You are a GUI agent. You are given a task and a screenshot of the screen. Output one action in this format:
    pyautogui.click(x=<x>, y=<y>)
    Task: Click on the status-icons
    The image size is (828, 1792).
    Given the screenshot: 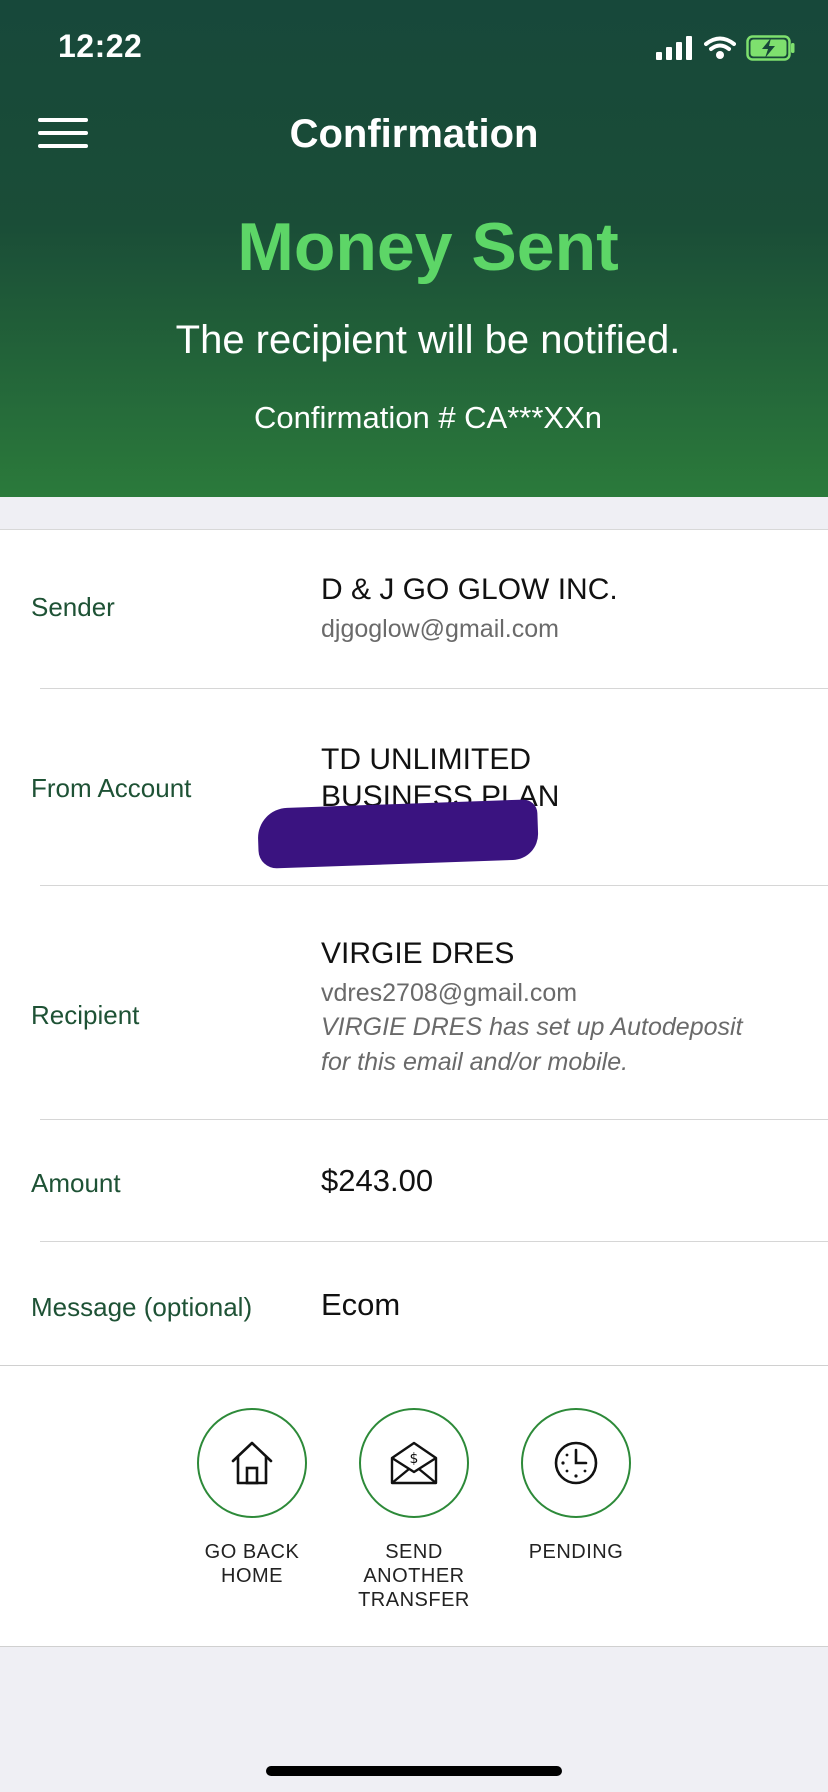 What is the action you would take?
    pyautogui.click(x=726, y=48)
    